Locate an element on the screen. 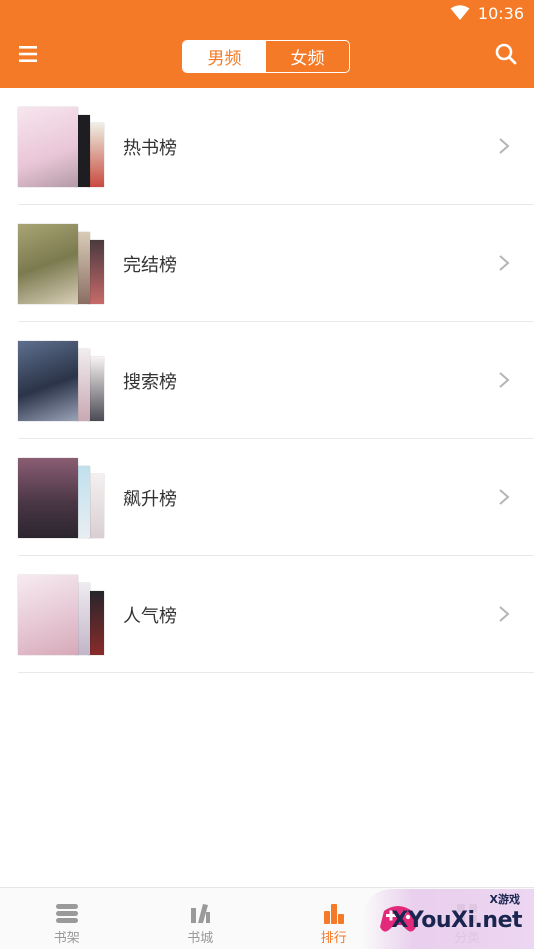  bookshelf-icon is located at coordinates (66, 913).